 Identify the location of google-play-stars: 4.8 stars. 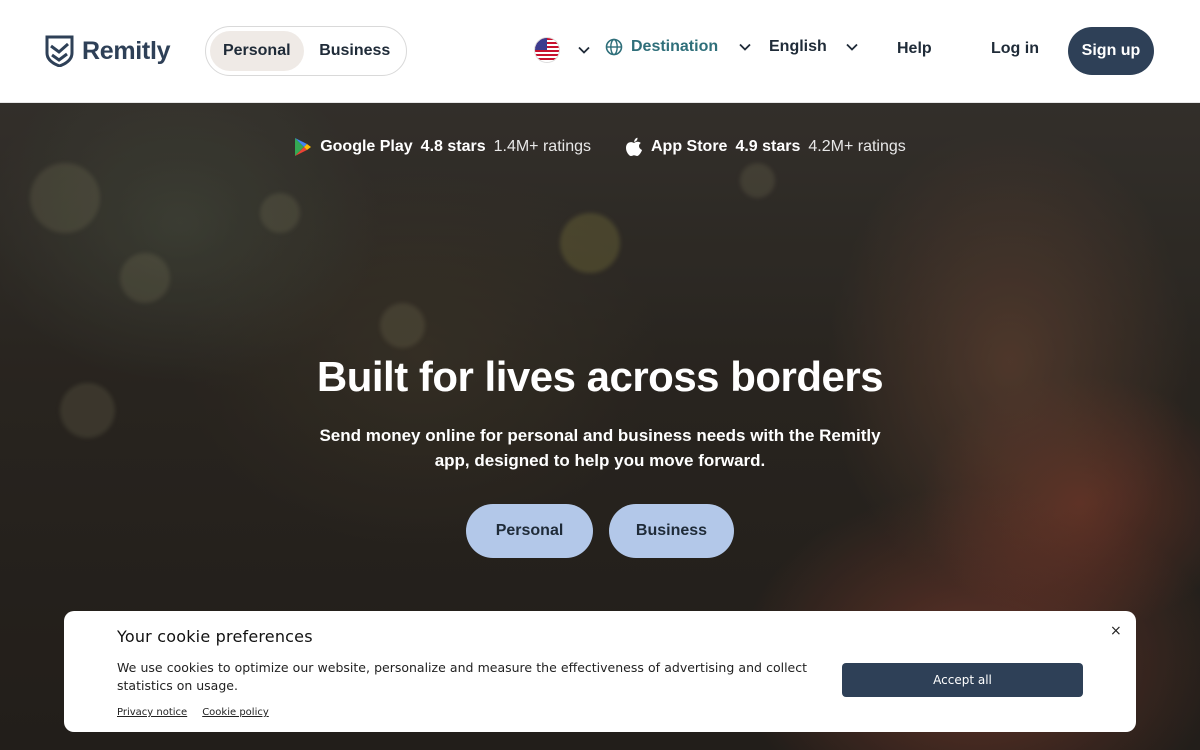
(453, 146).